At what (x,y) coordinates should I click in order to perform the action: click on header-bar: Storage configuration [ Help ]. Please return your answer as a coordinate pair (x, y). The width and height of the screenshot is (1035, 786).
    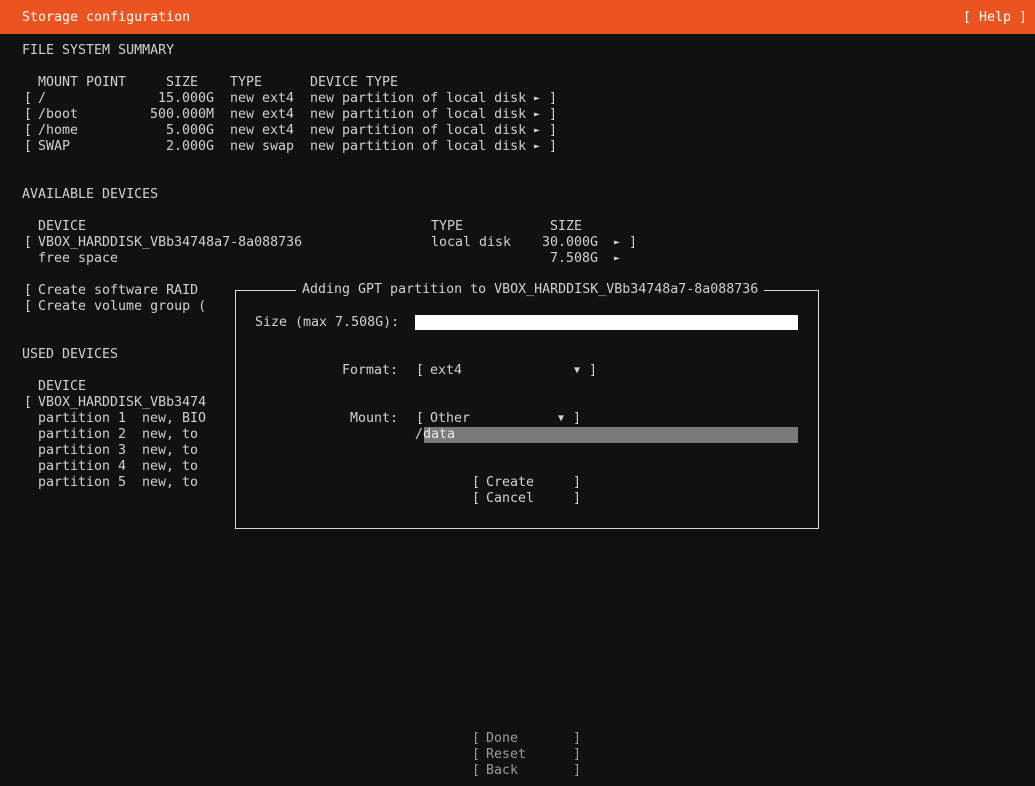
    Looking at the image, I should click on (517, 17).